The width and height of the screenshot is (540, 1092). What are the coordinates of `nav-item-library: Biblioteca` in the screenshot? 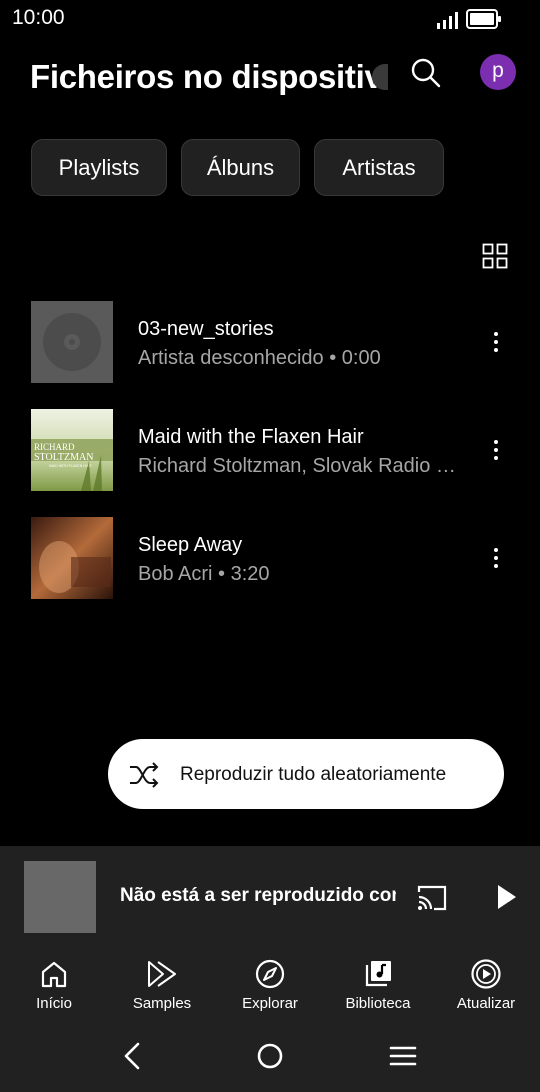 It's located at (378, 985).